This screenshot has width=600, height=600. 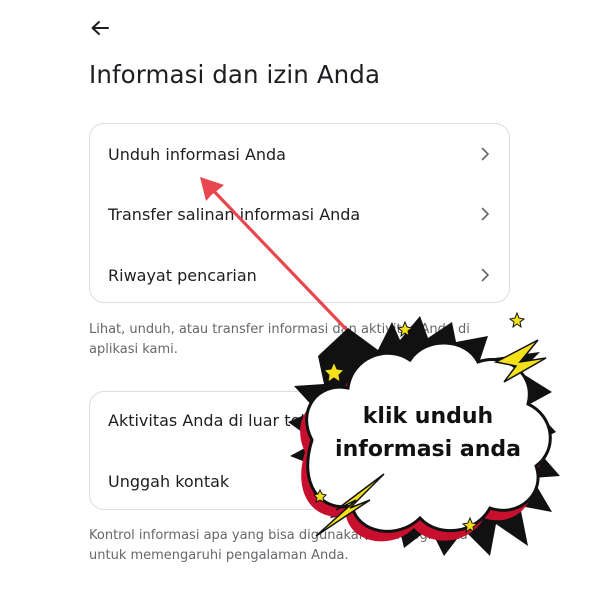 I want to click on red-arrow-icon, so click(x=285, y=265).